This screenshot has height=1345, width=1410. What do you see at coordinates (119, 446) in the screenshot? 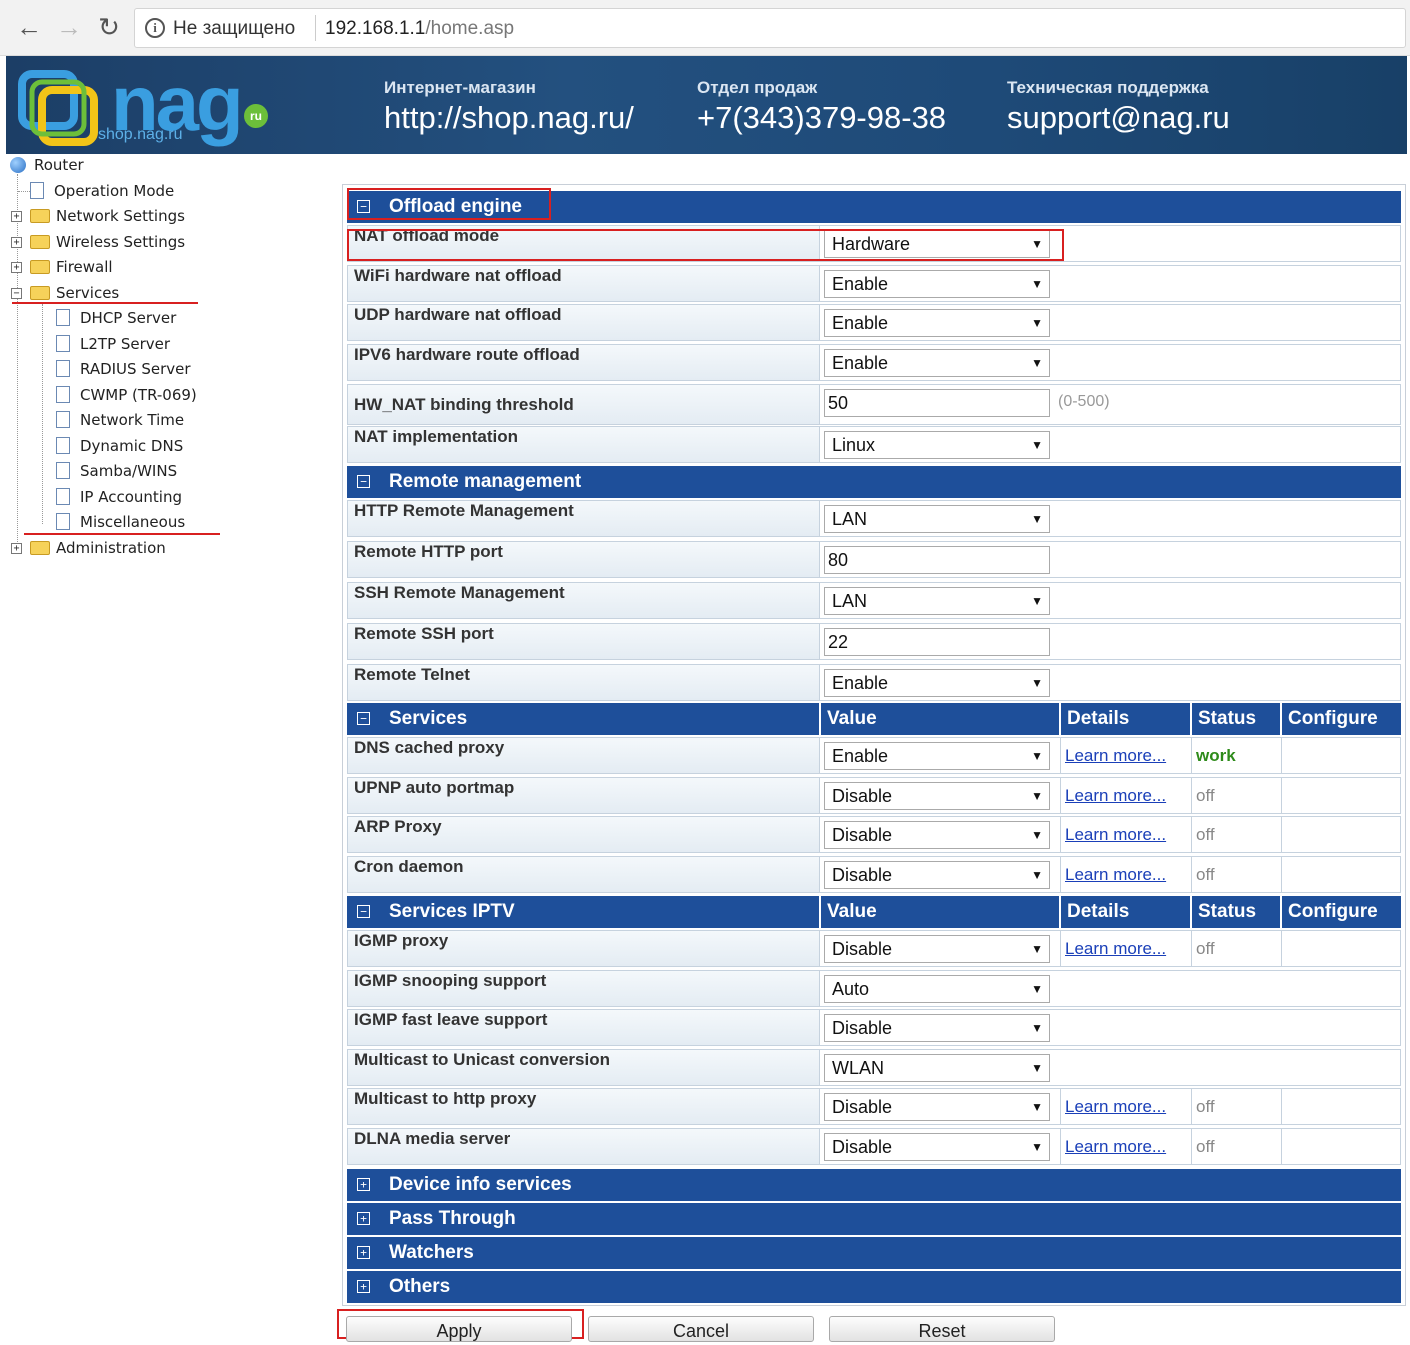
I see `sidebar-item-dynamic-dns: Dynamic DNS` at bounding box center [119, 446].